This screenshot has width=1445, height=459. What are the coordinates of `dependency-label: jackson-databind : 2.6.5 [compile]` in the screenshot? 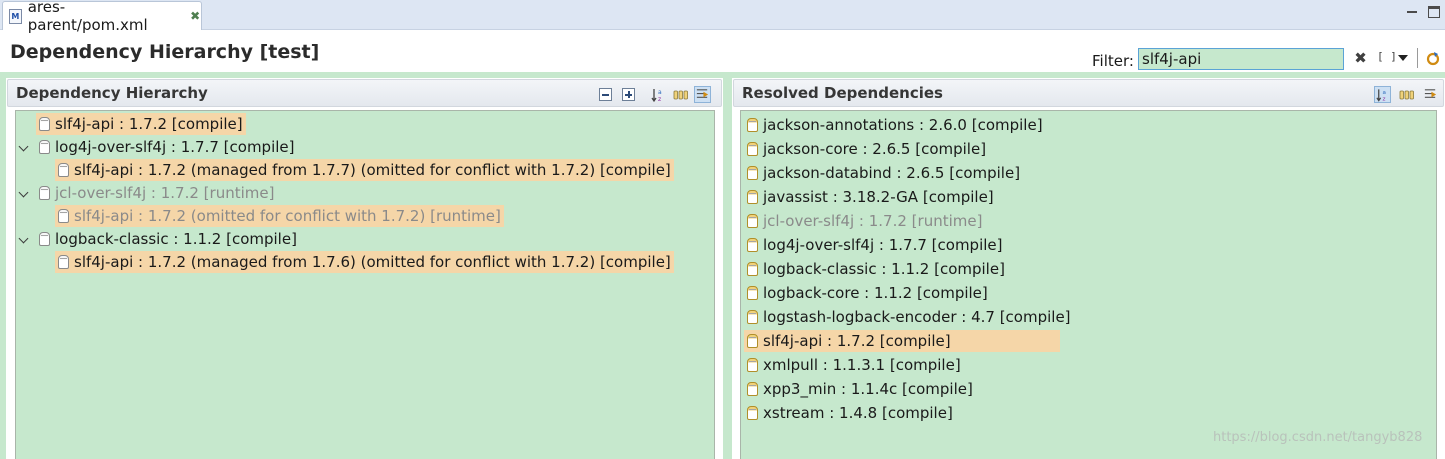 It's located at (892, 173).